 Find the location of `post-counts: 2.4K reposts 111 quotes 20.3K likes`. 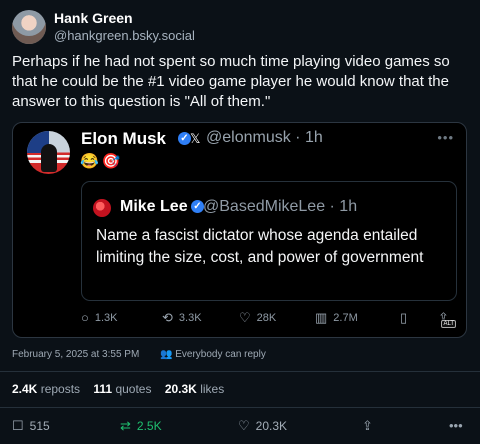

post-counts: 2.4K reposts 111 quotes 20.3K likes is located at coordinates (118, 389).